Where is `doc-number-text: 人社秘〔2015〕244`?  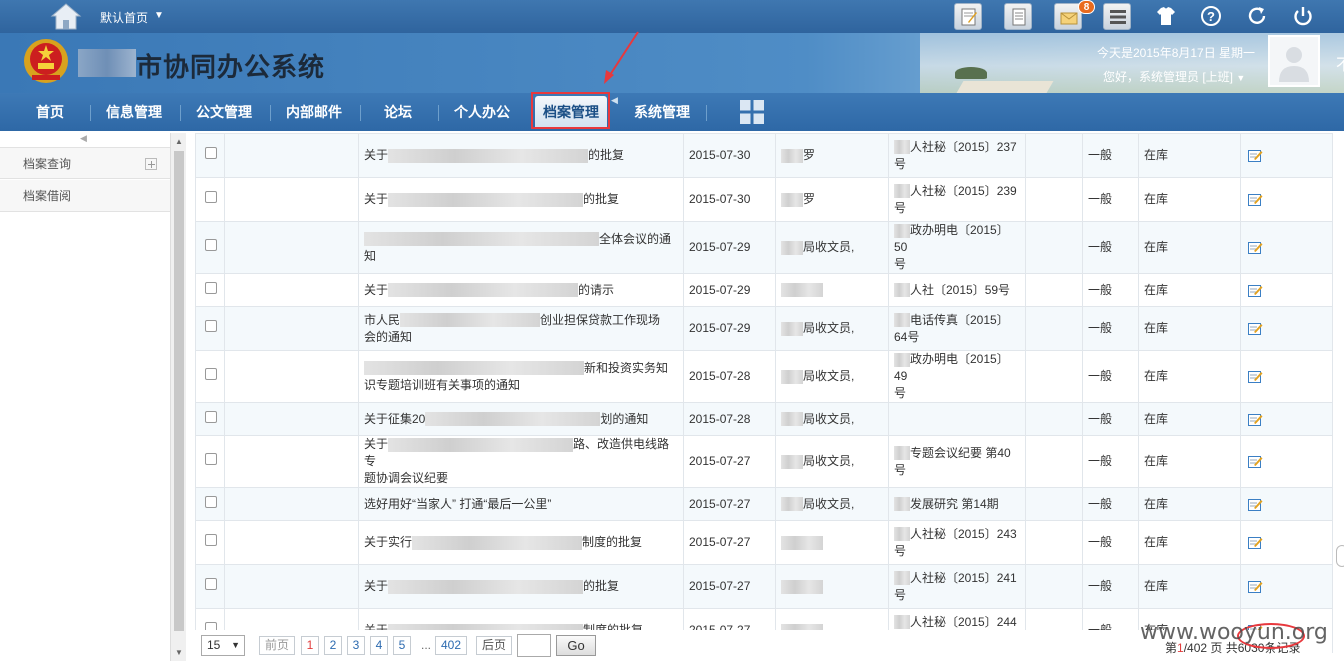 doc-number-text: 人社秘〔2015〕244 is located at coordinates (963, 621).